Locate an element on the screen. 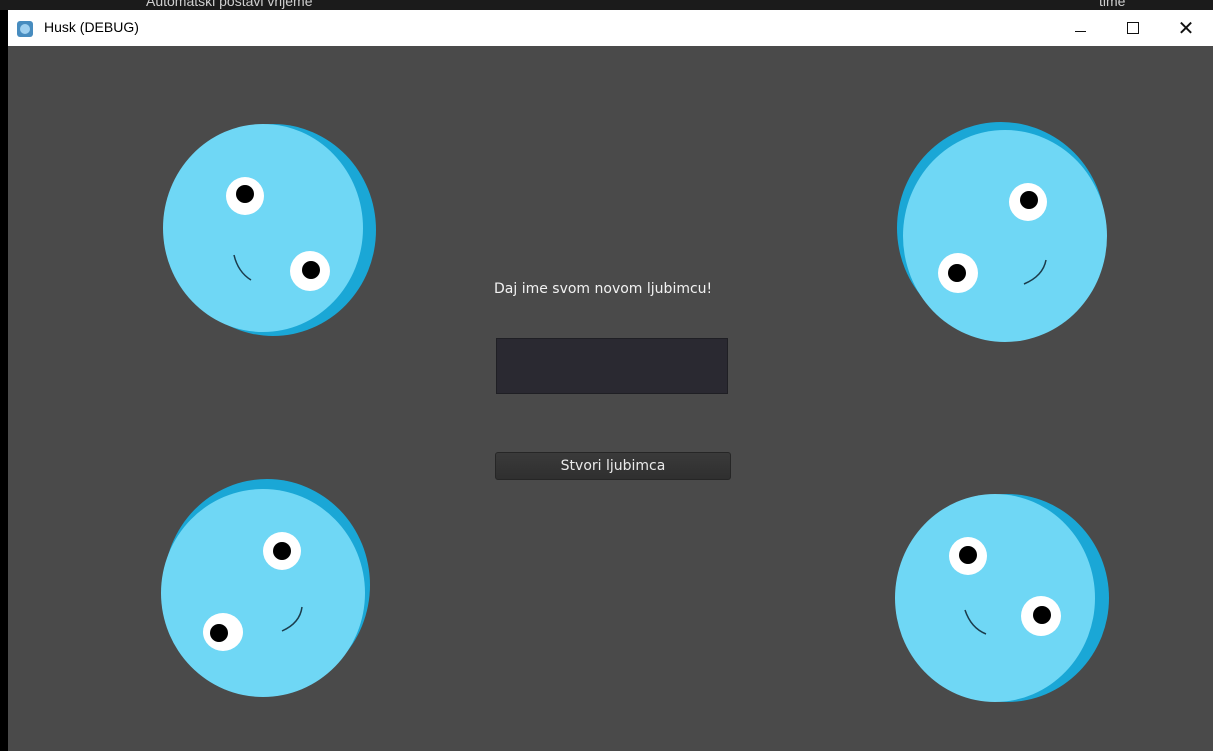  title-bar: Husk (DEBUG) ✕ is located at coordinates (610, 28).